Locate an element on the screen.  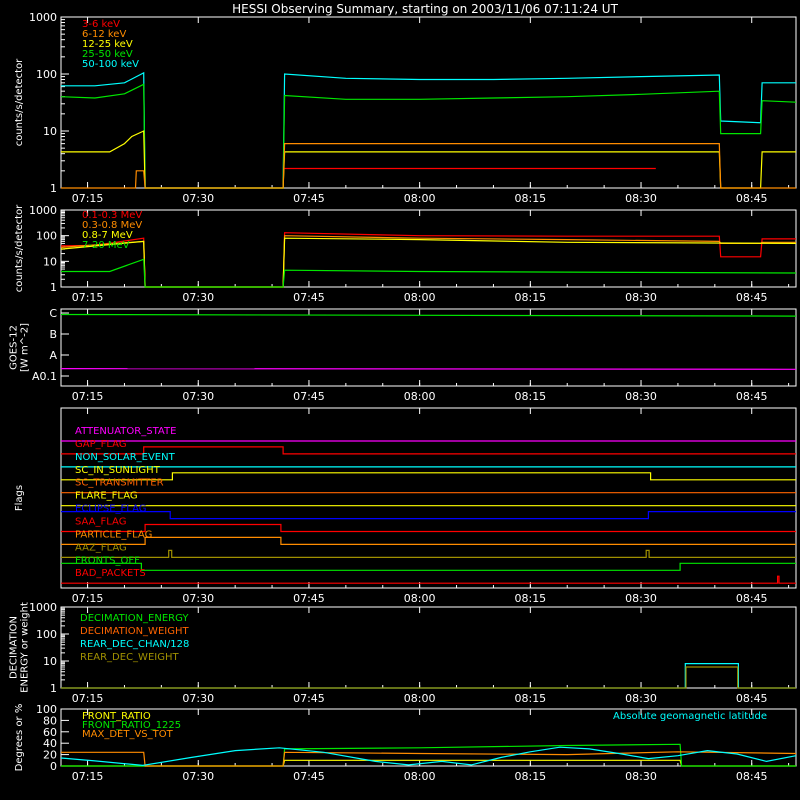
y-tick-label: 60 is located at coordinates (50, 732).